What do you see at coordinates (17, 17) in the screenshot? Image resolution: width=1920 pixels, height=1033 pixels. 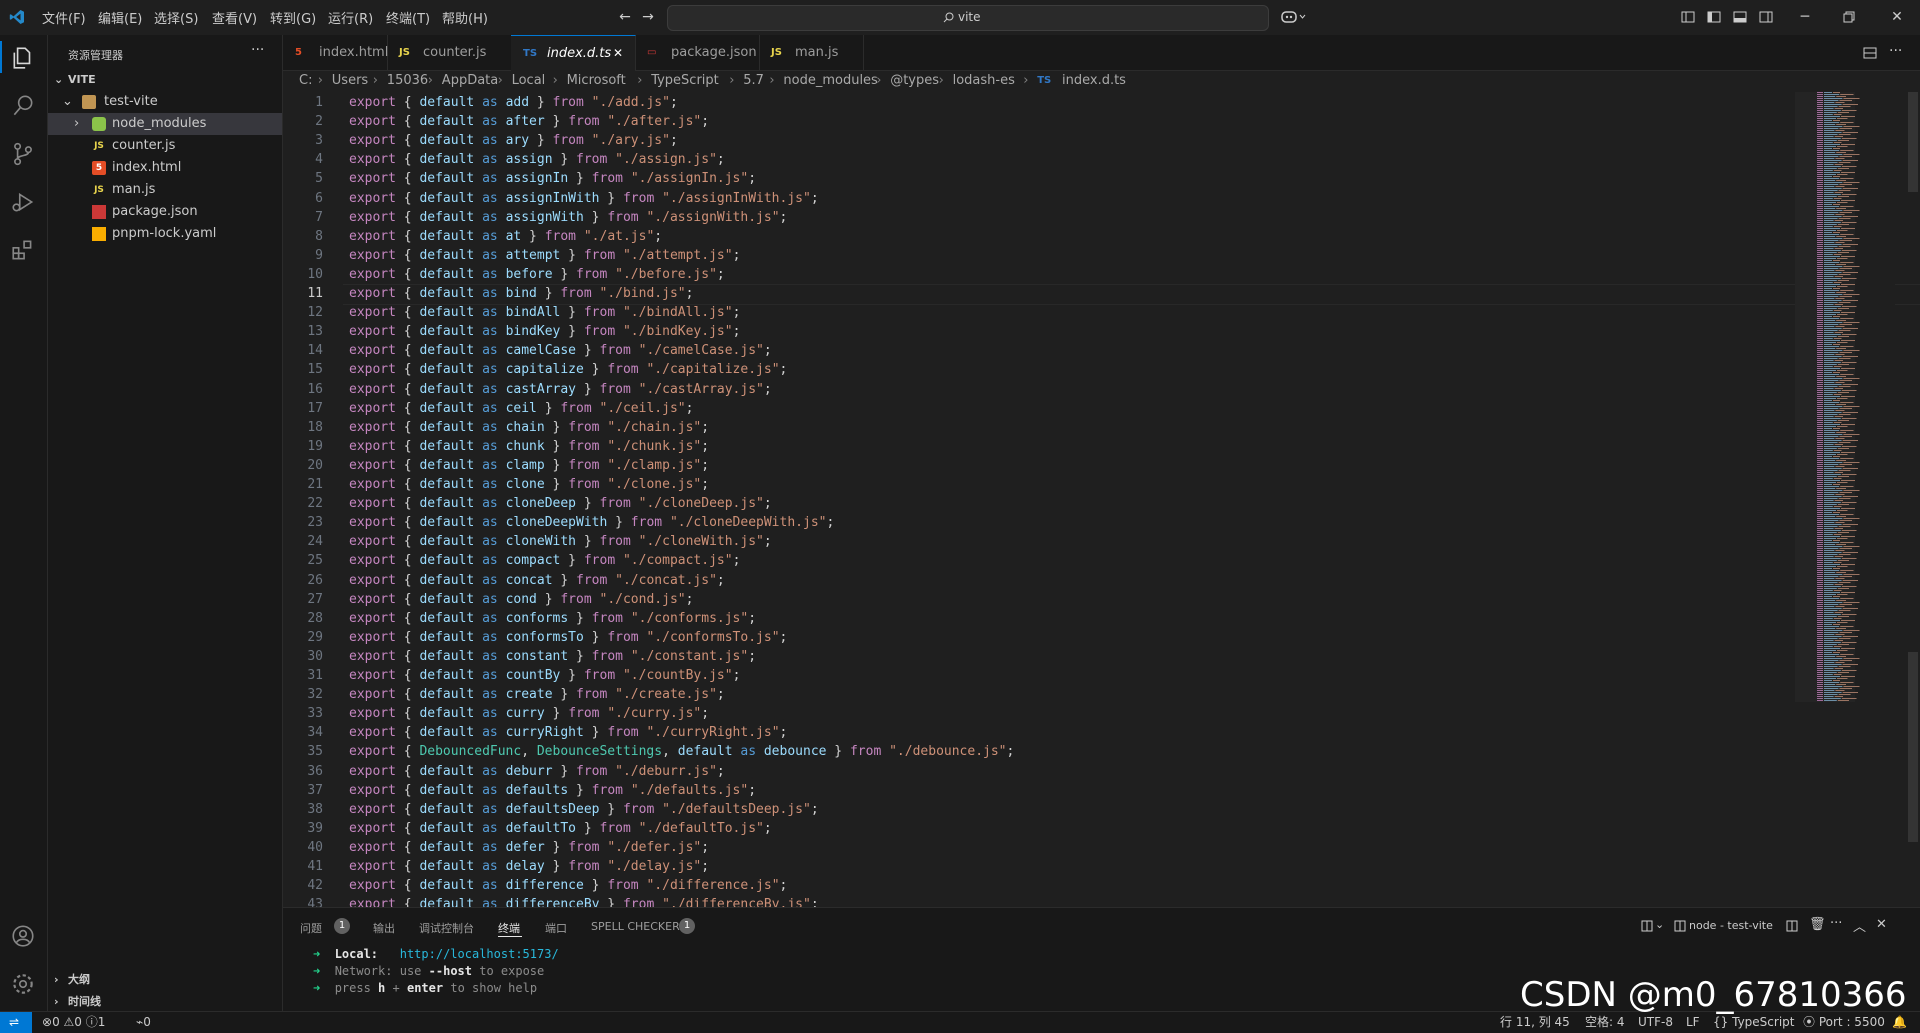 I see `vscode-logo-icon` at bounding box center [17, 17].